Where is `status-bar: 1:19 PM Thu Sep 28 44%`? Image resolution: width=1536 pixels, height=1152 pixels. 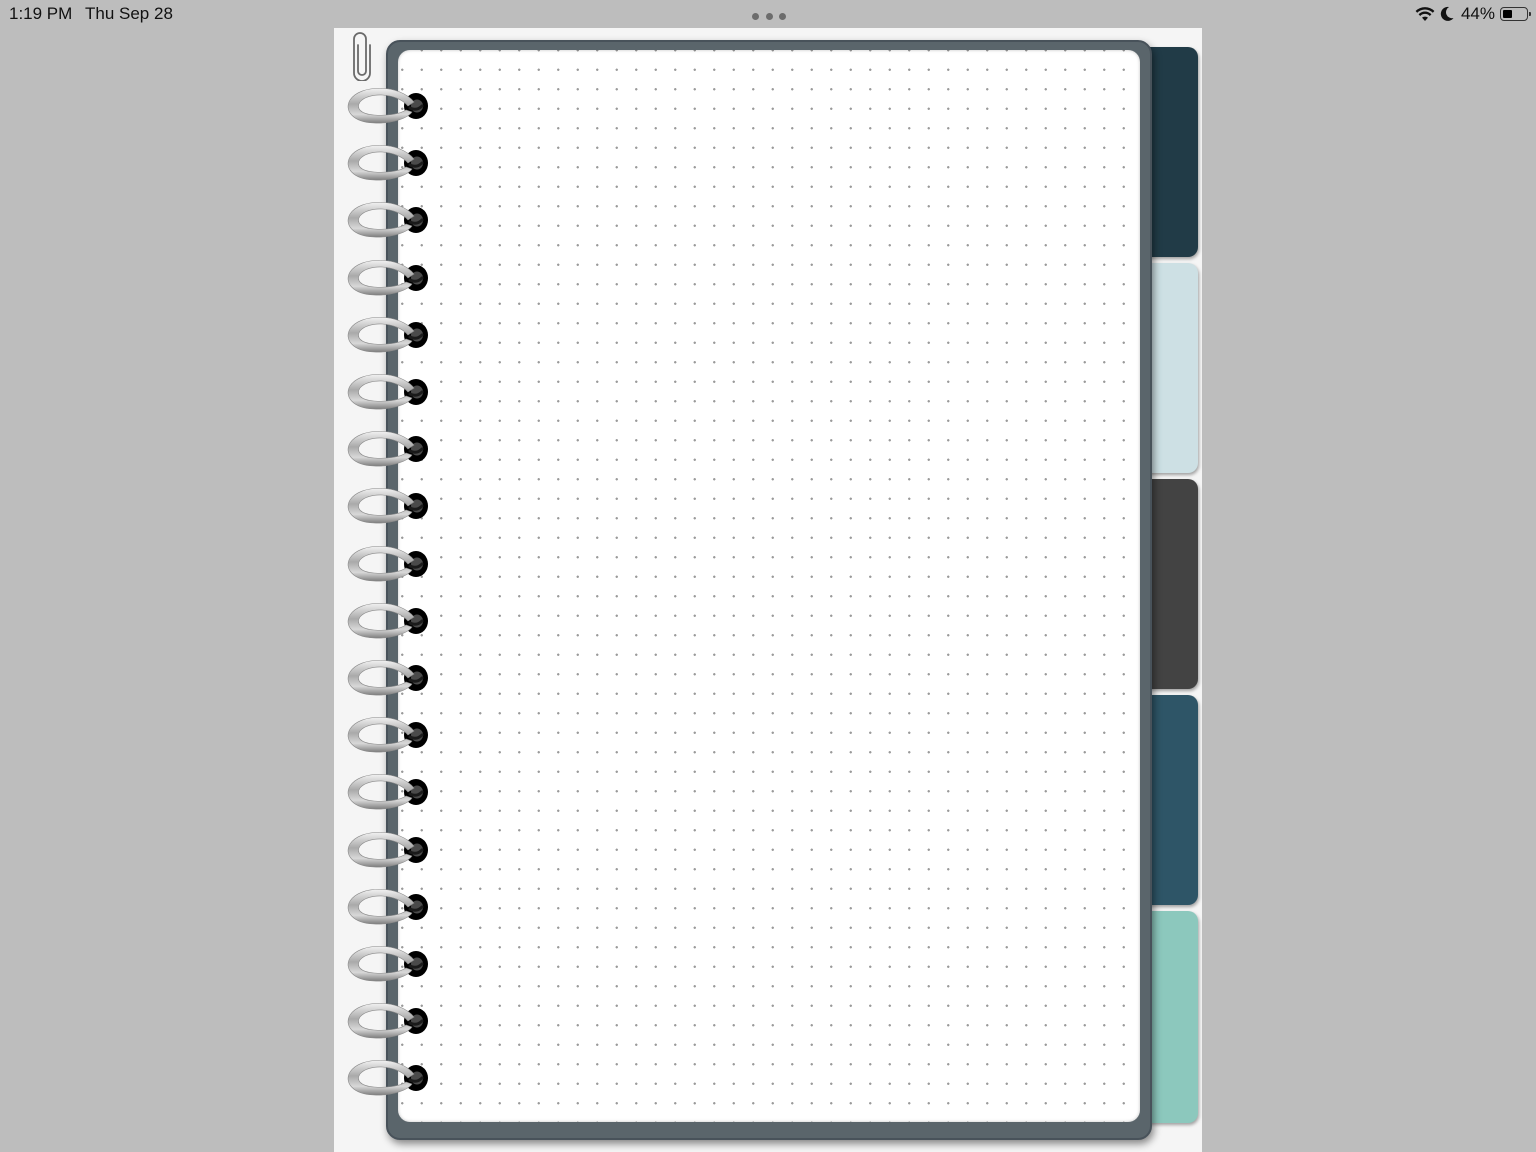 status-bar: 1:19 PM Thu Sep 28 44% is located at coordinates (768, 14).